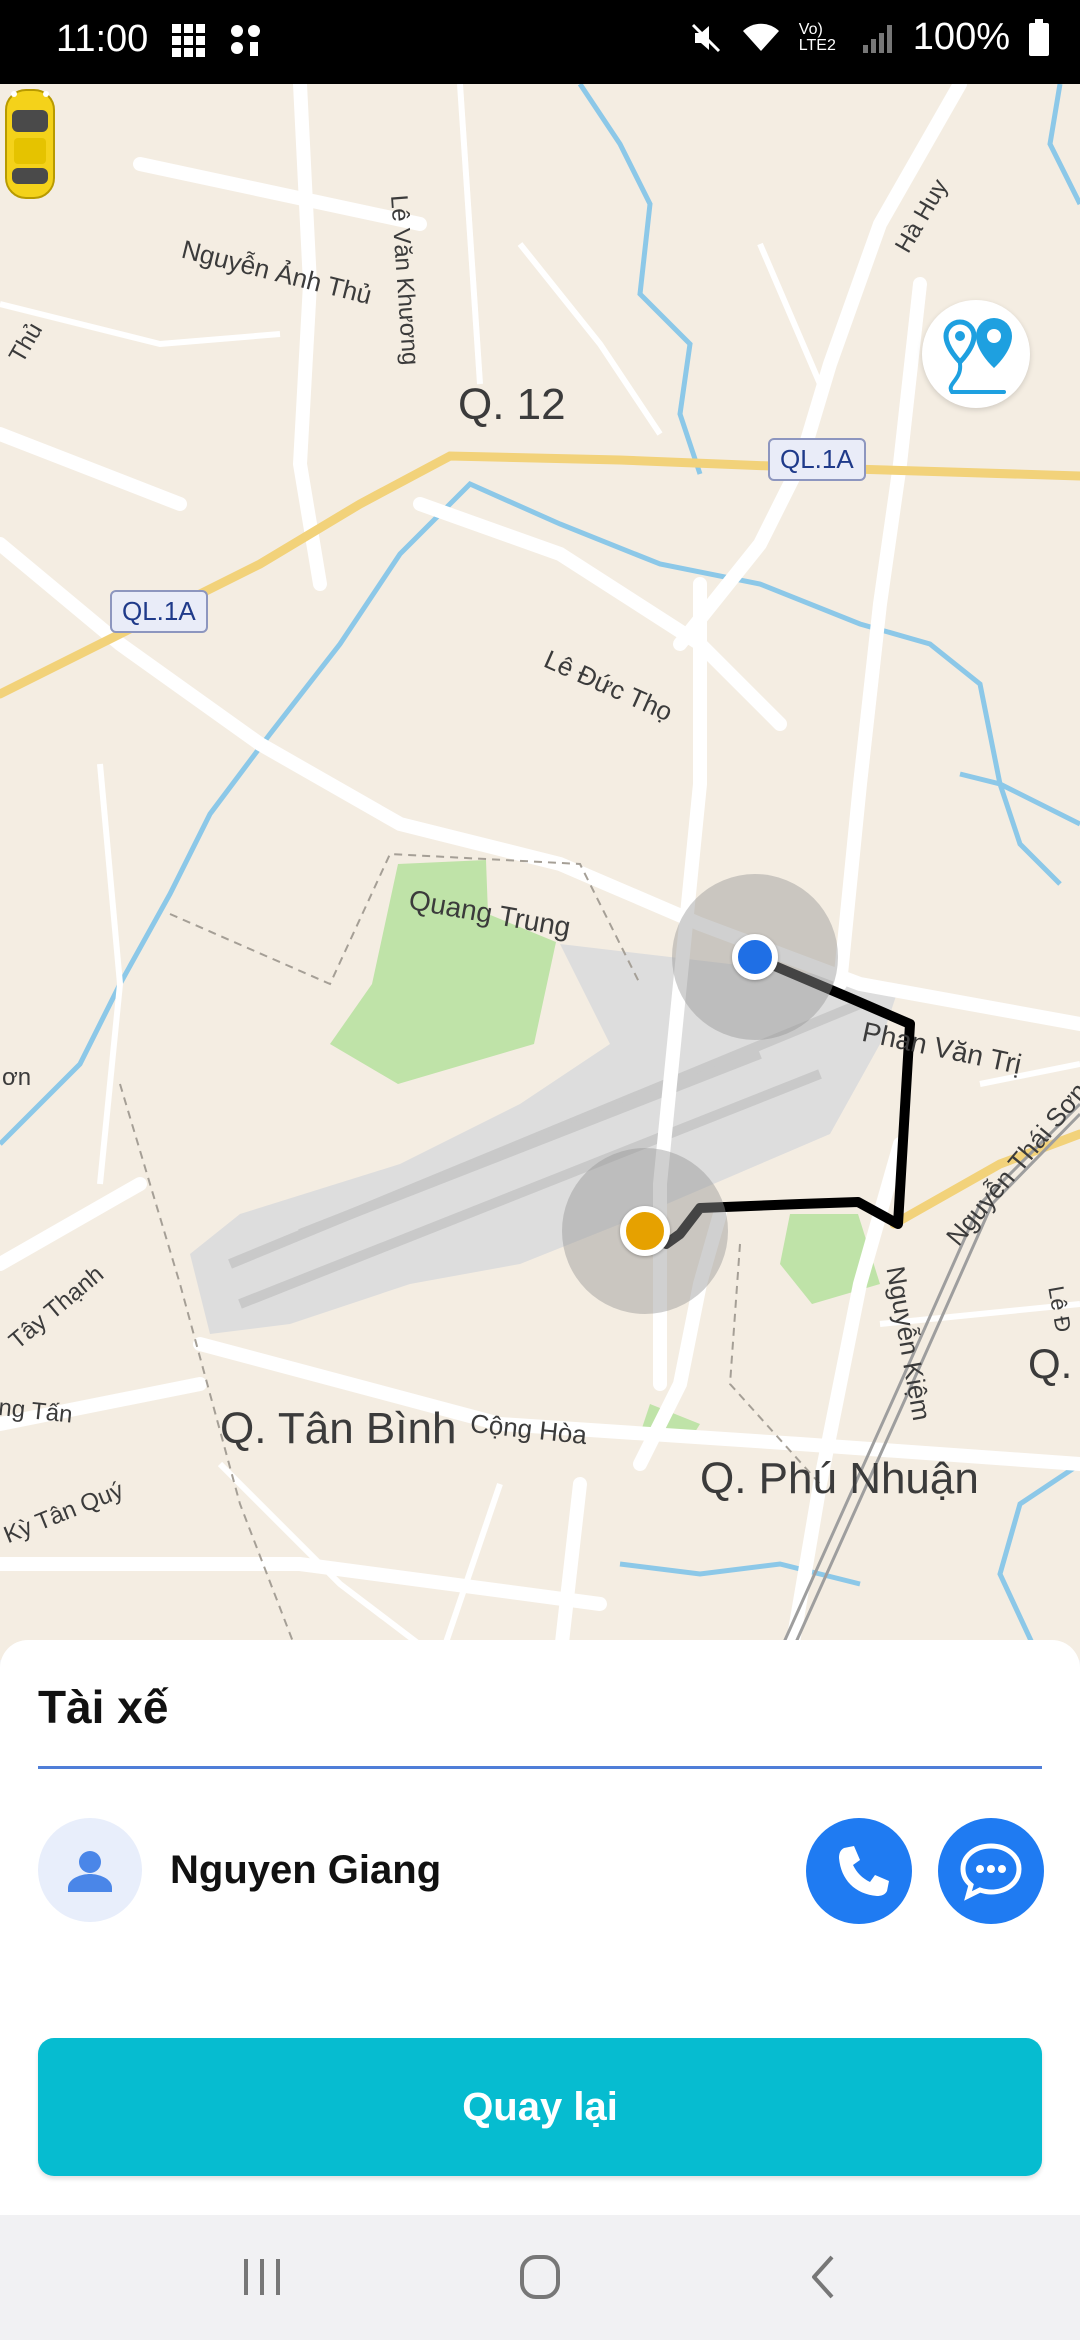  Describe the element at coordinates (755, 957) in the screenshot. I see `pickup-marker` at that location.